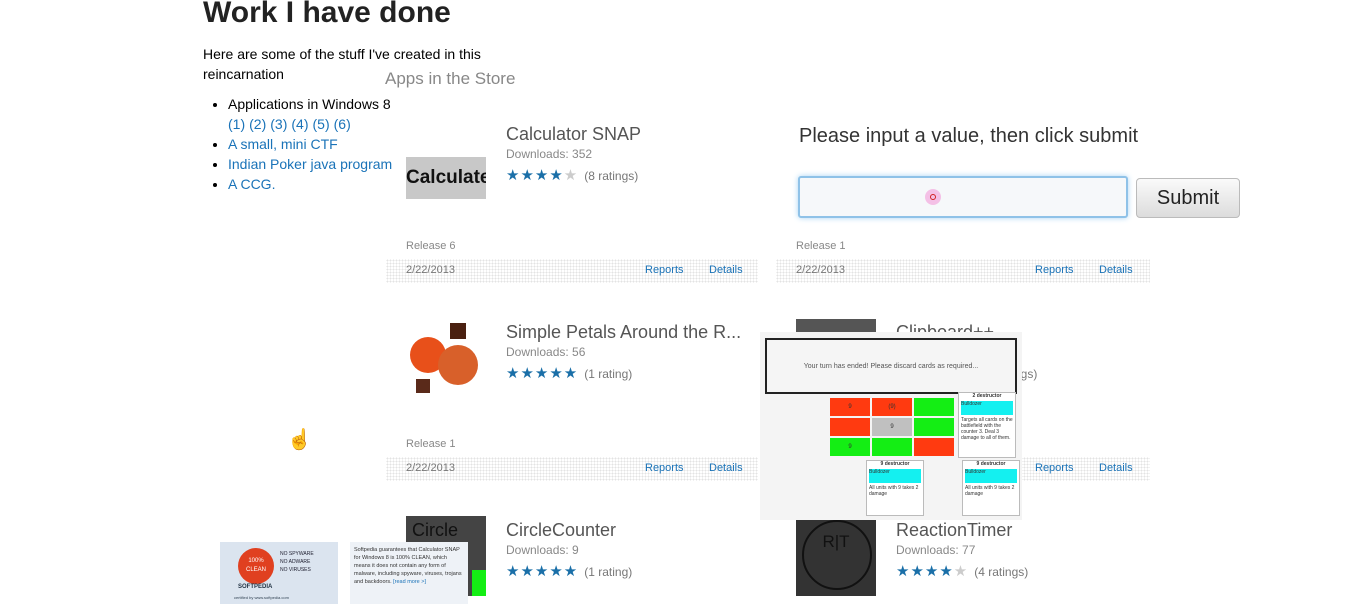 This screenshot has width=1346, height=608. I want to click on page-title: Work I have done, so click(327, 14).